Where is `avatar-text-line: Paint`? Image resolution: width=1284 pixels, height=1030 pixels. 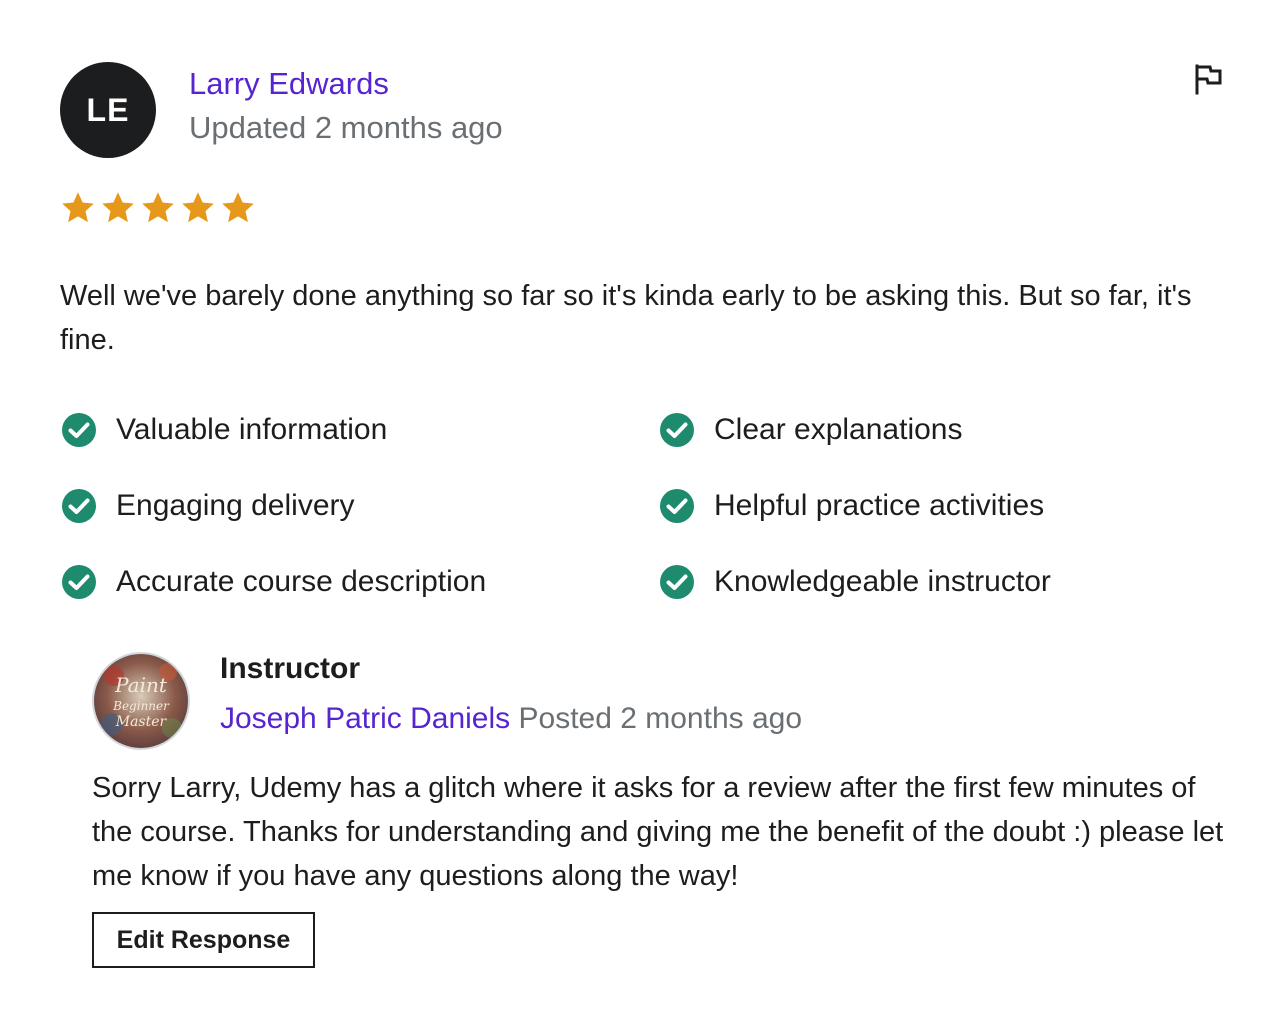
avatar-text-line: Paint is located at coordinates (141, 685).